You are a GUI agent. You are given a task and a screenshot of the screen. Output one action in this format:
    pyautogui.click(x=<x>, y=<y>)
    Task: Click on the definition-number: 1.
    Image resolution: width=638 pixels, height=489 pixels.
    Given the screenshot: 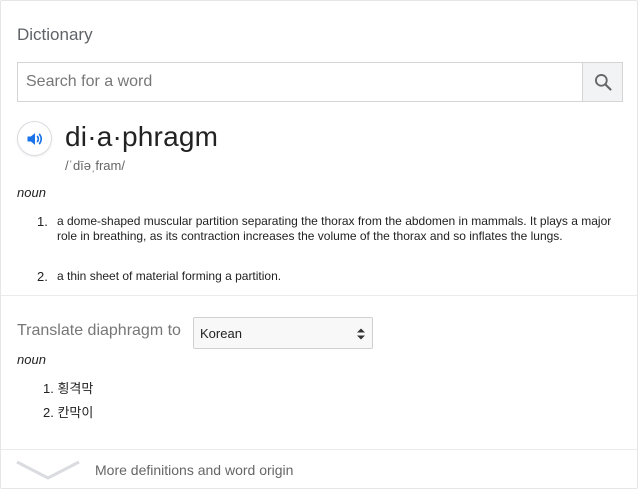 What is the action you would take?
    pyautogui.click(x=42, y=221)
    